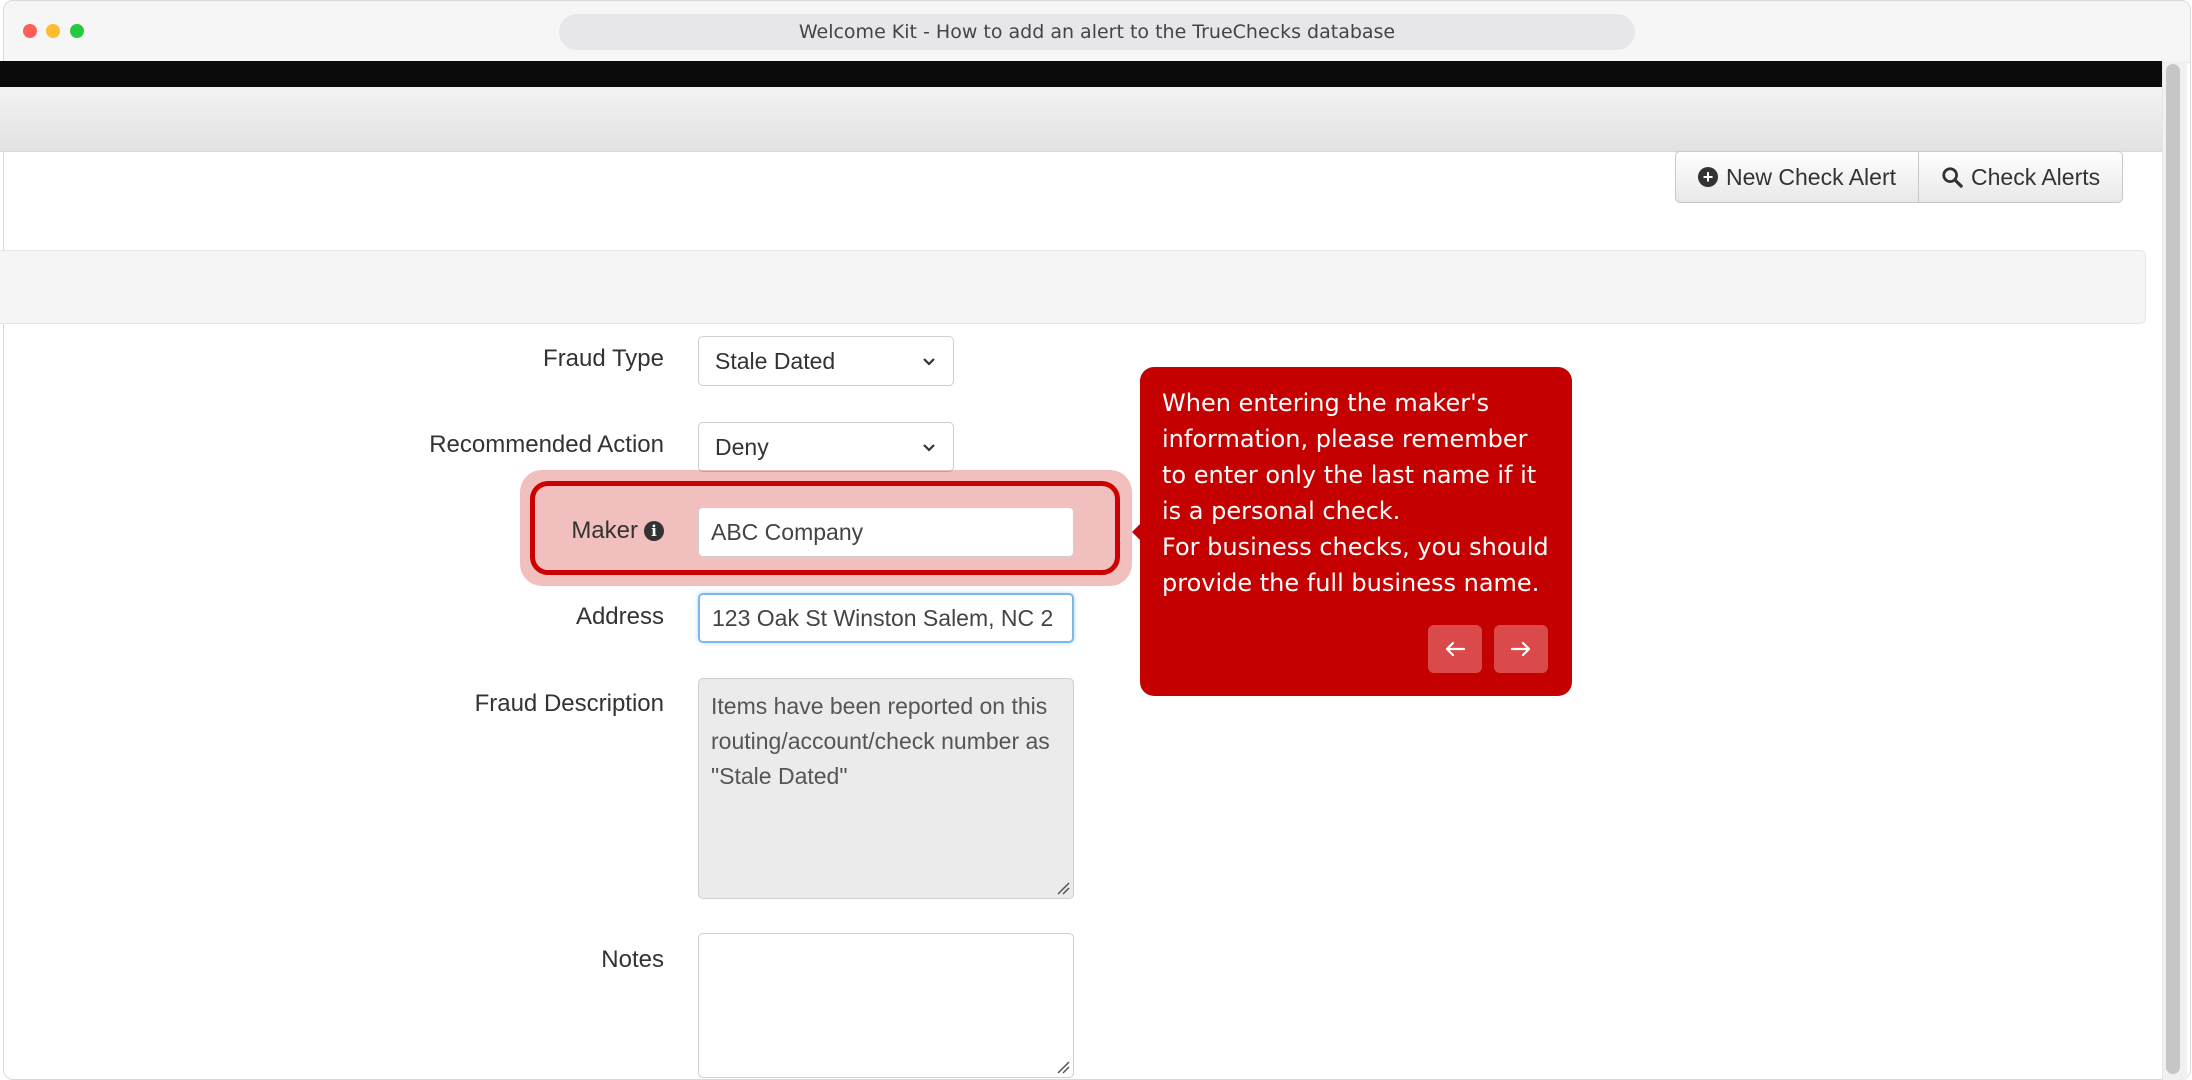  I want to click on maker-label: Maker i, so click(617, 531).